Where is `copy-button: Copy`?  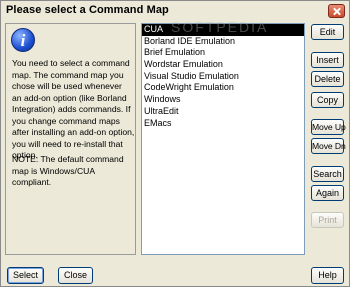 copy-button: Copy is located at coordinates (327, 100).